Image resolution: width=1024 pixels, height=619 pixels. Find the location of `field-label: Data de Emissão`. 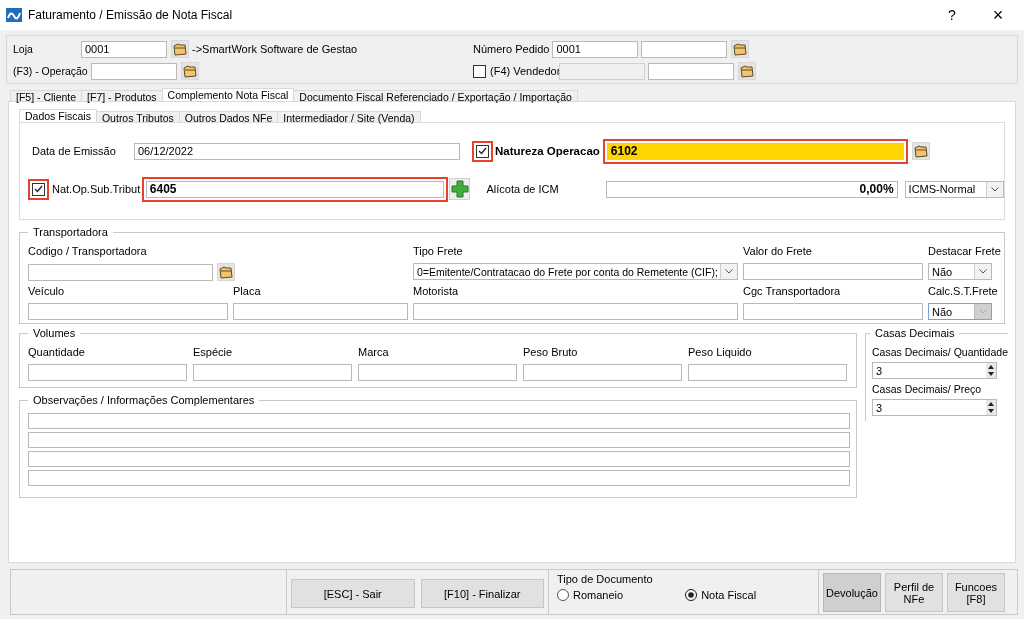

field-label: Data de Emissão is located at coordinates (74, 151).